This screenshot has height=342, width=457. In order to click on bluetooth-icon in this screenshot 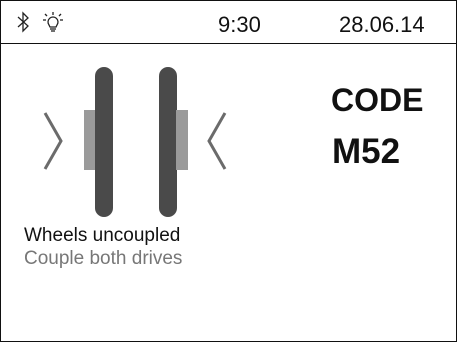, I will do `click(23, 24)`.